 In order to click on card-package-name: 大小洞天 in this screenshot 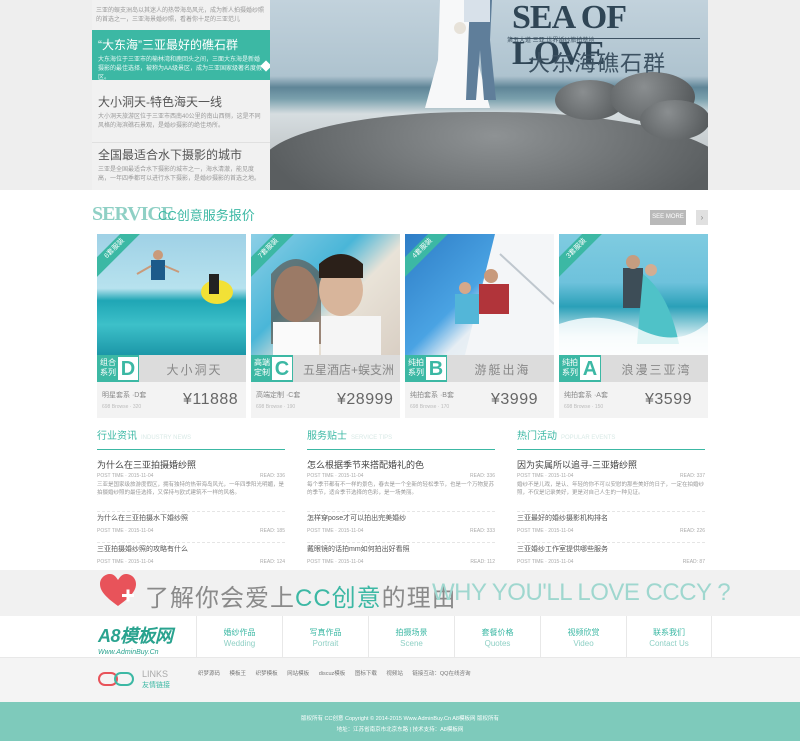, I will do `click(194, 370)`.